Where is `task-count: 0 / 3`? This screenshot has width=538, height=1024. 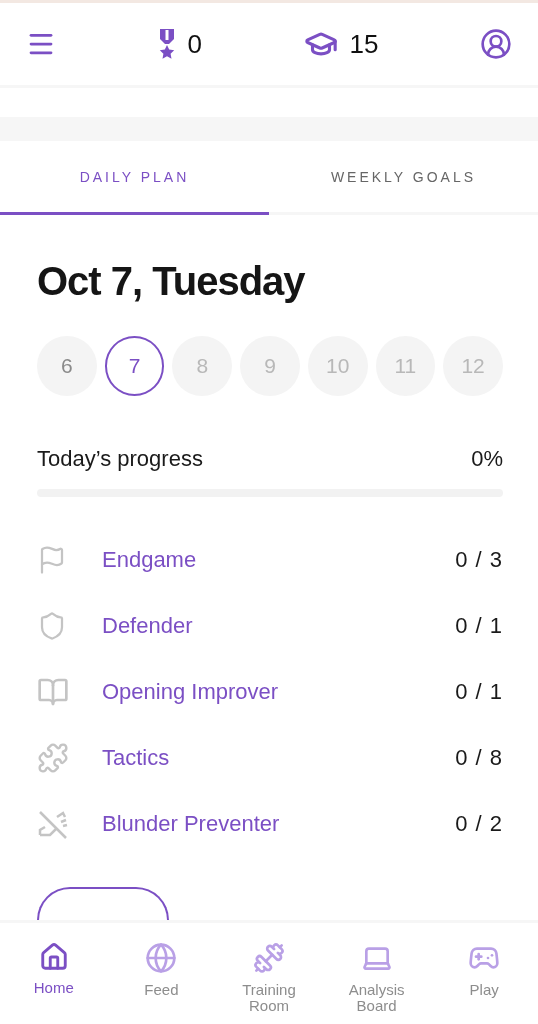 task-count: 0 / 3 is located at coordinates (479, 560).